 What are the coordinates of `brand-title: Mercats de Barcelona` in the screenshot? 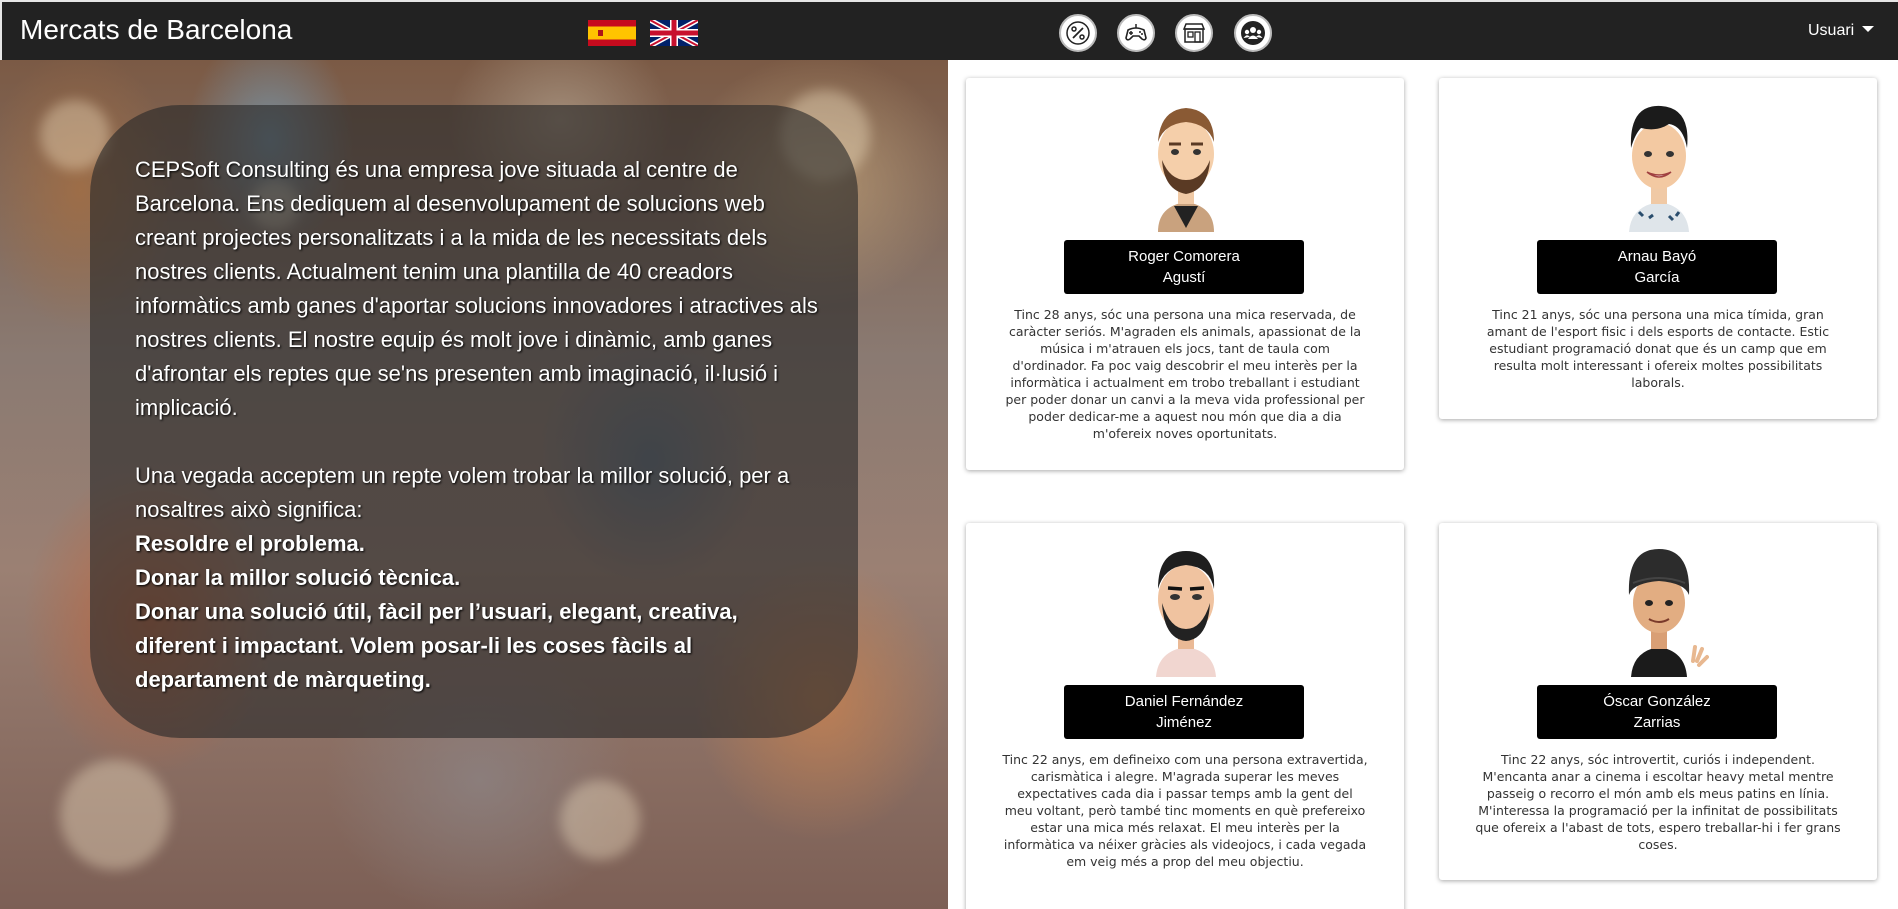 It's located at (156, 30).